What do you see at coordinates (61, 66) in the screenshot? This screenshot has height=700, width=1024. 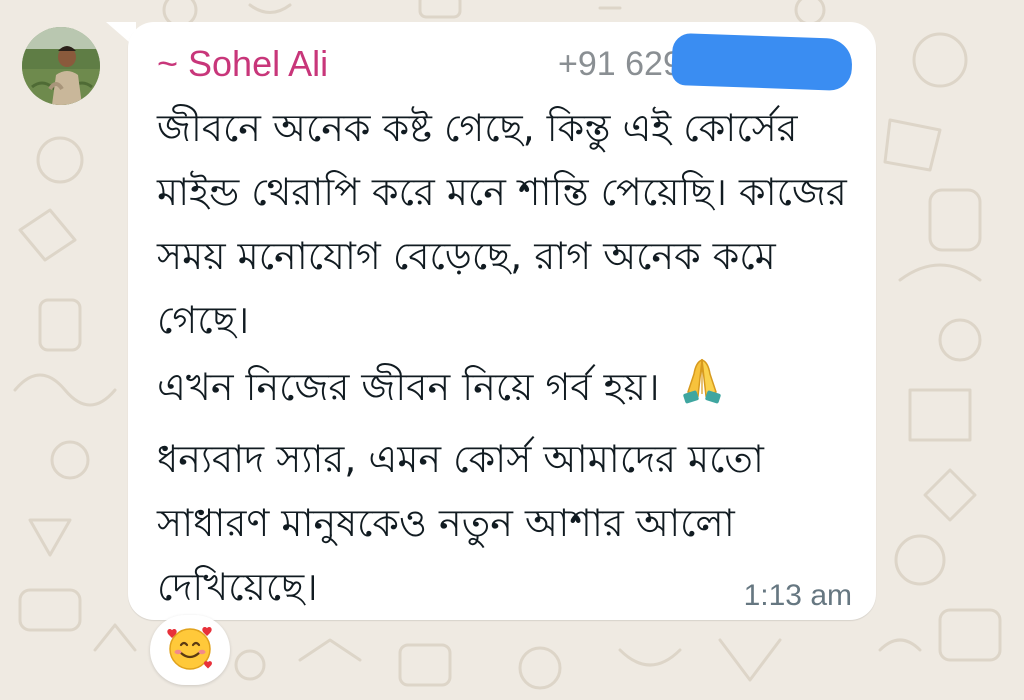 I see `sender-avatar` at bounding box center [61, 66].